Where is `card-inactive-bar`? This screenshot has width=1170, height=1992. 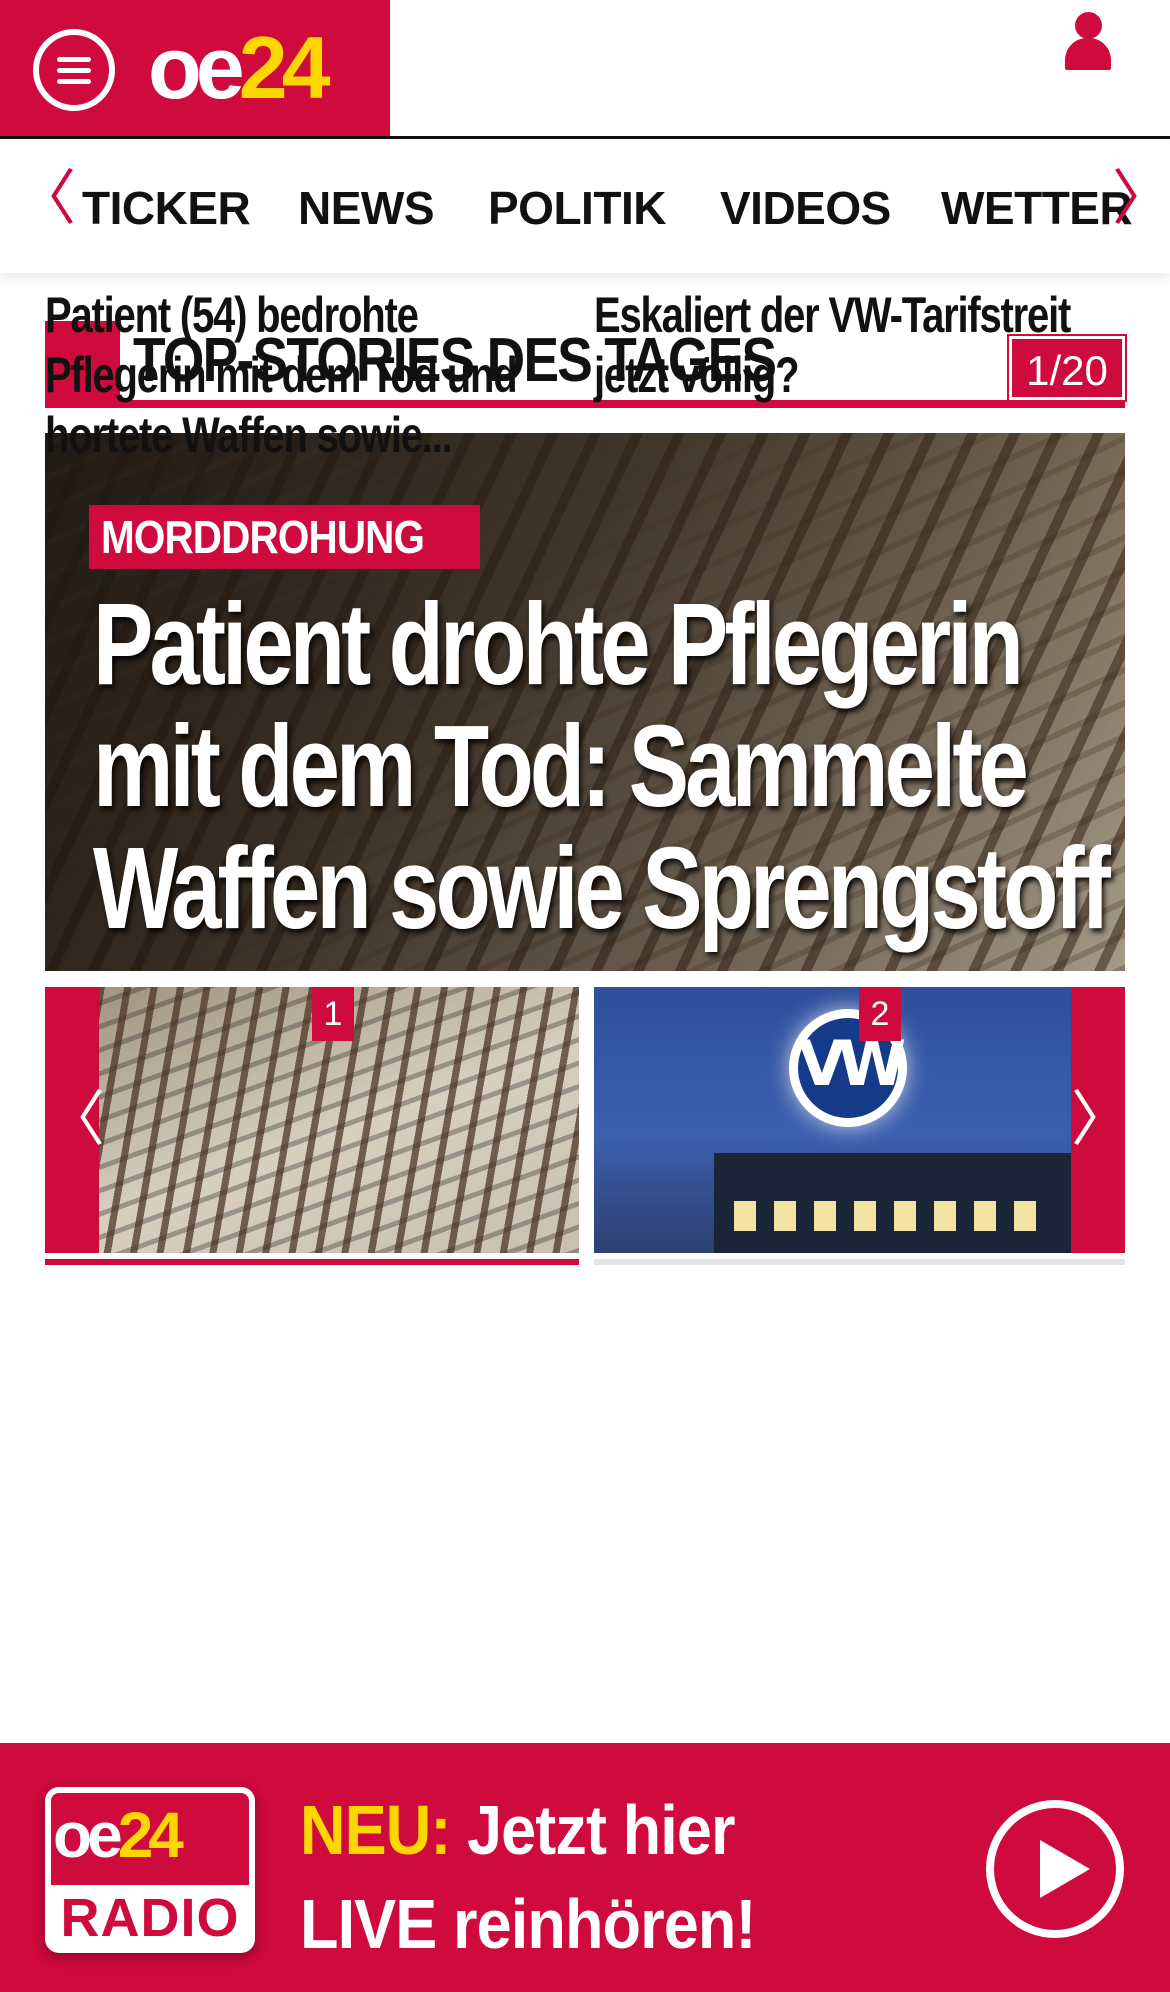 card-inactive-bar is located at coordinates (859, 1262).